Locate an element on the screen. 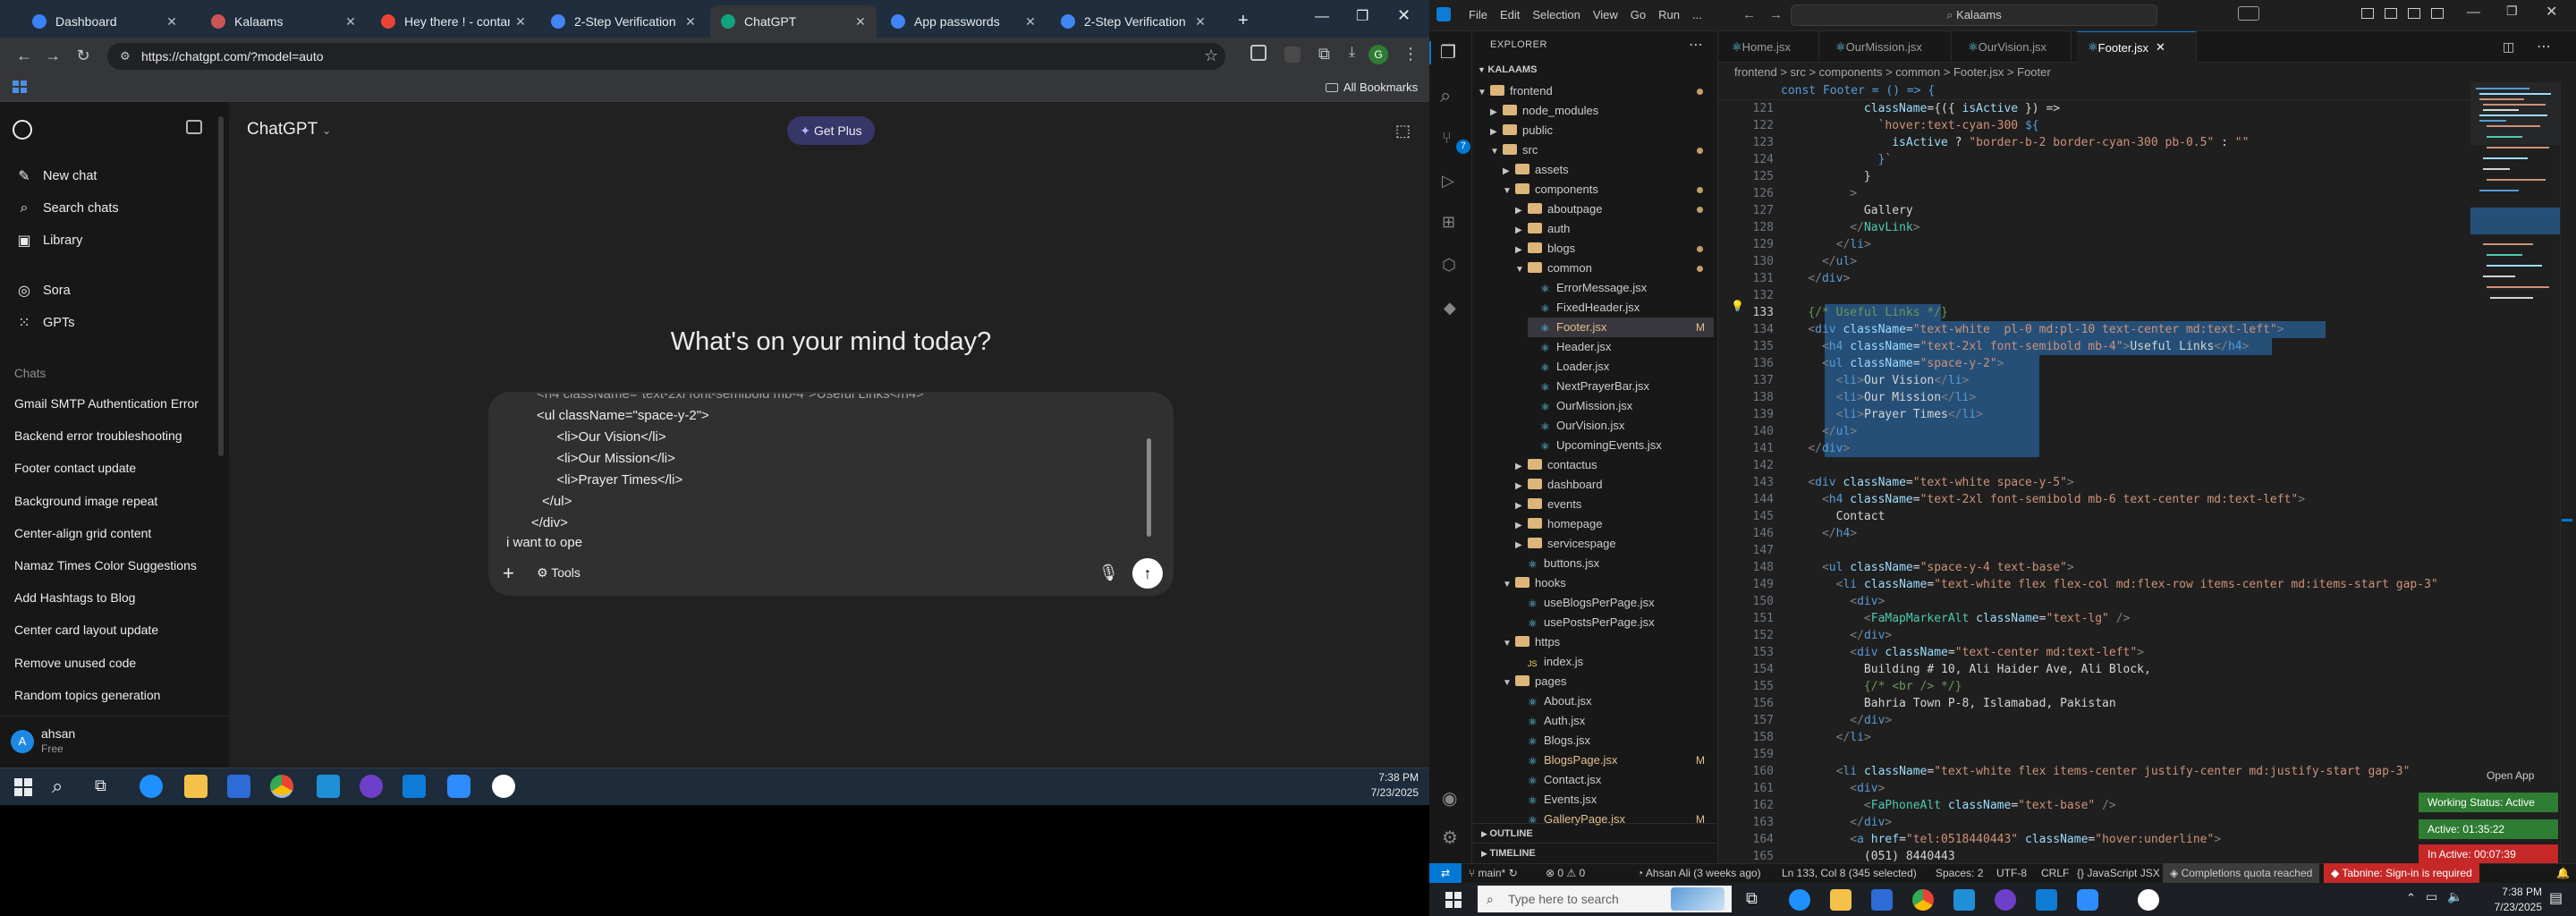 This screenshot has height=916, width=2576. new-chat-button: ✎ New chat is located at coordinates (114, 176).